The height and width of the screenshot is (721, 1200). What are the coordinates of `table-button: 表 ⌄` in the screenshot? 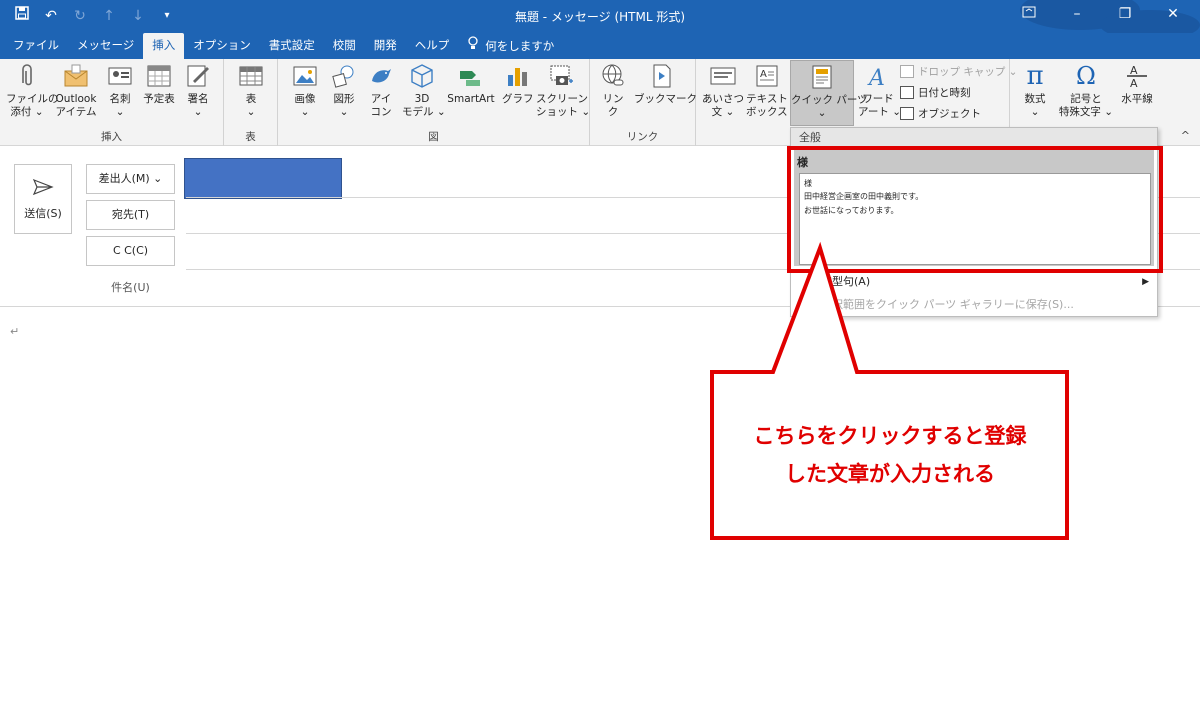 It's located at (251, 91).